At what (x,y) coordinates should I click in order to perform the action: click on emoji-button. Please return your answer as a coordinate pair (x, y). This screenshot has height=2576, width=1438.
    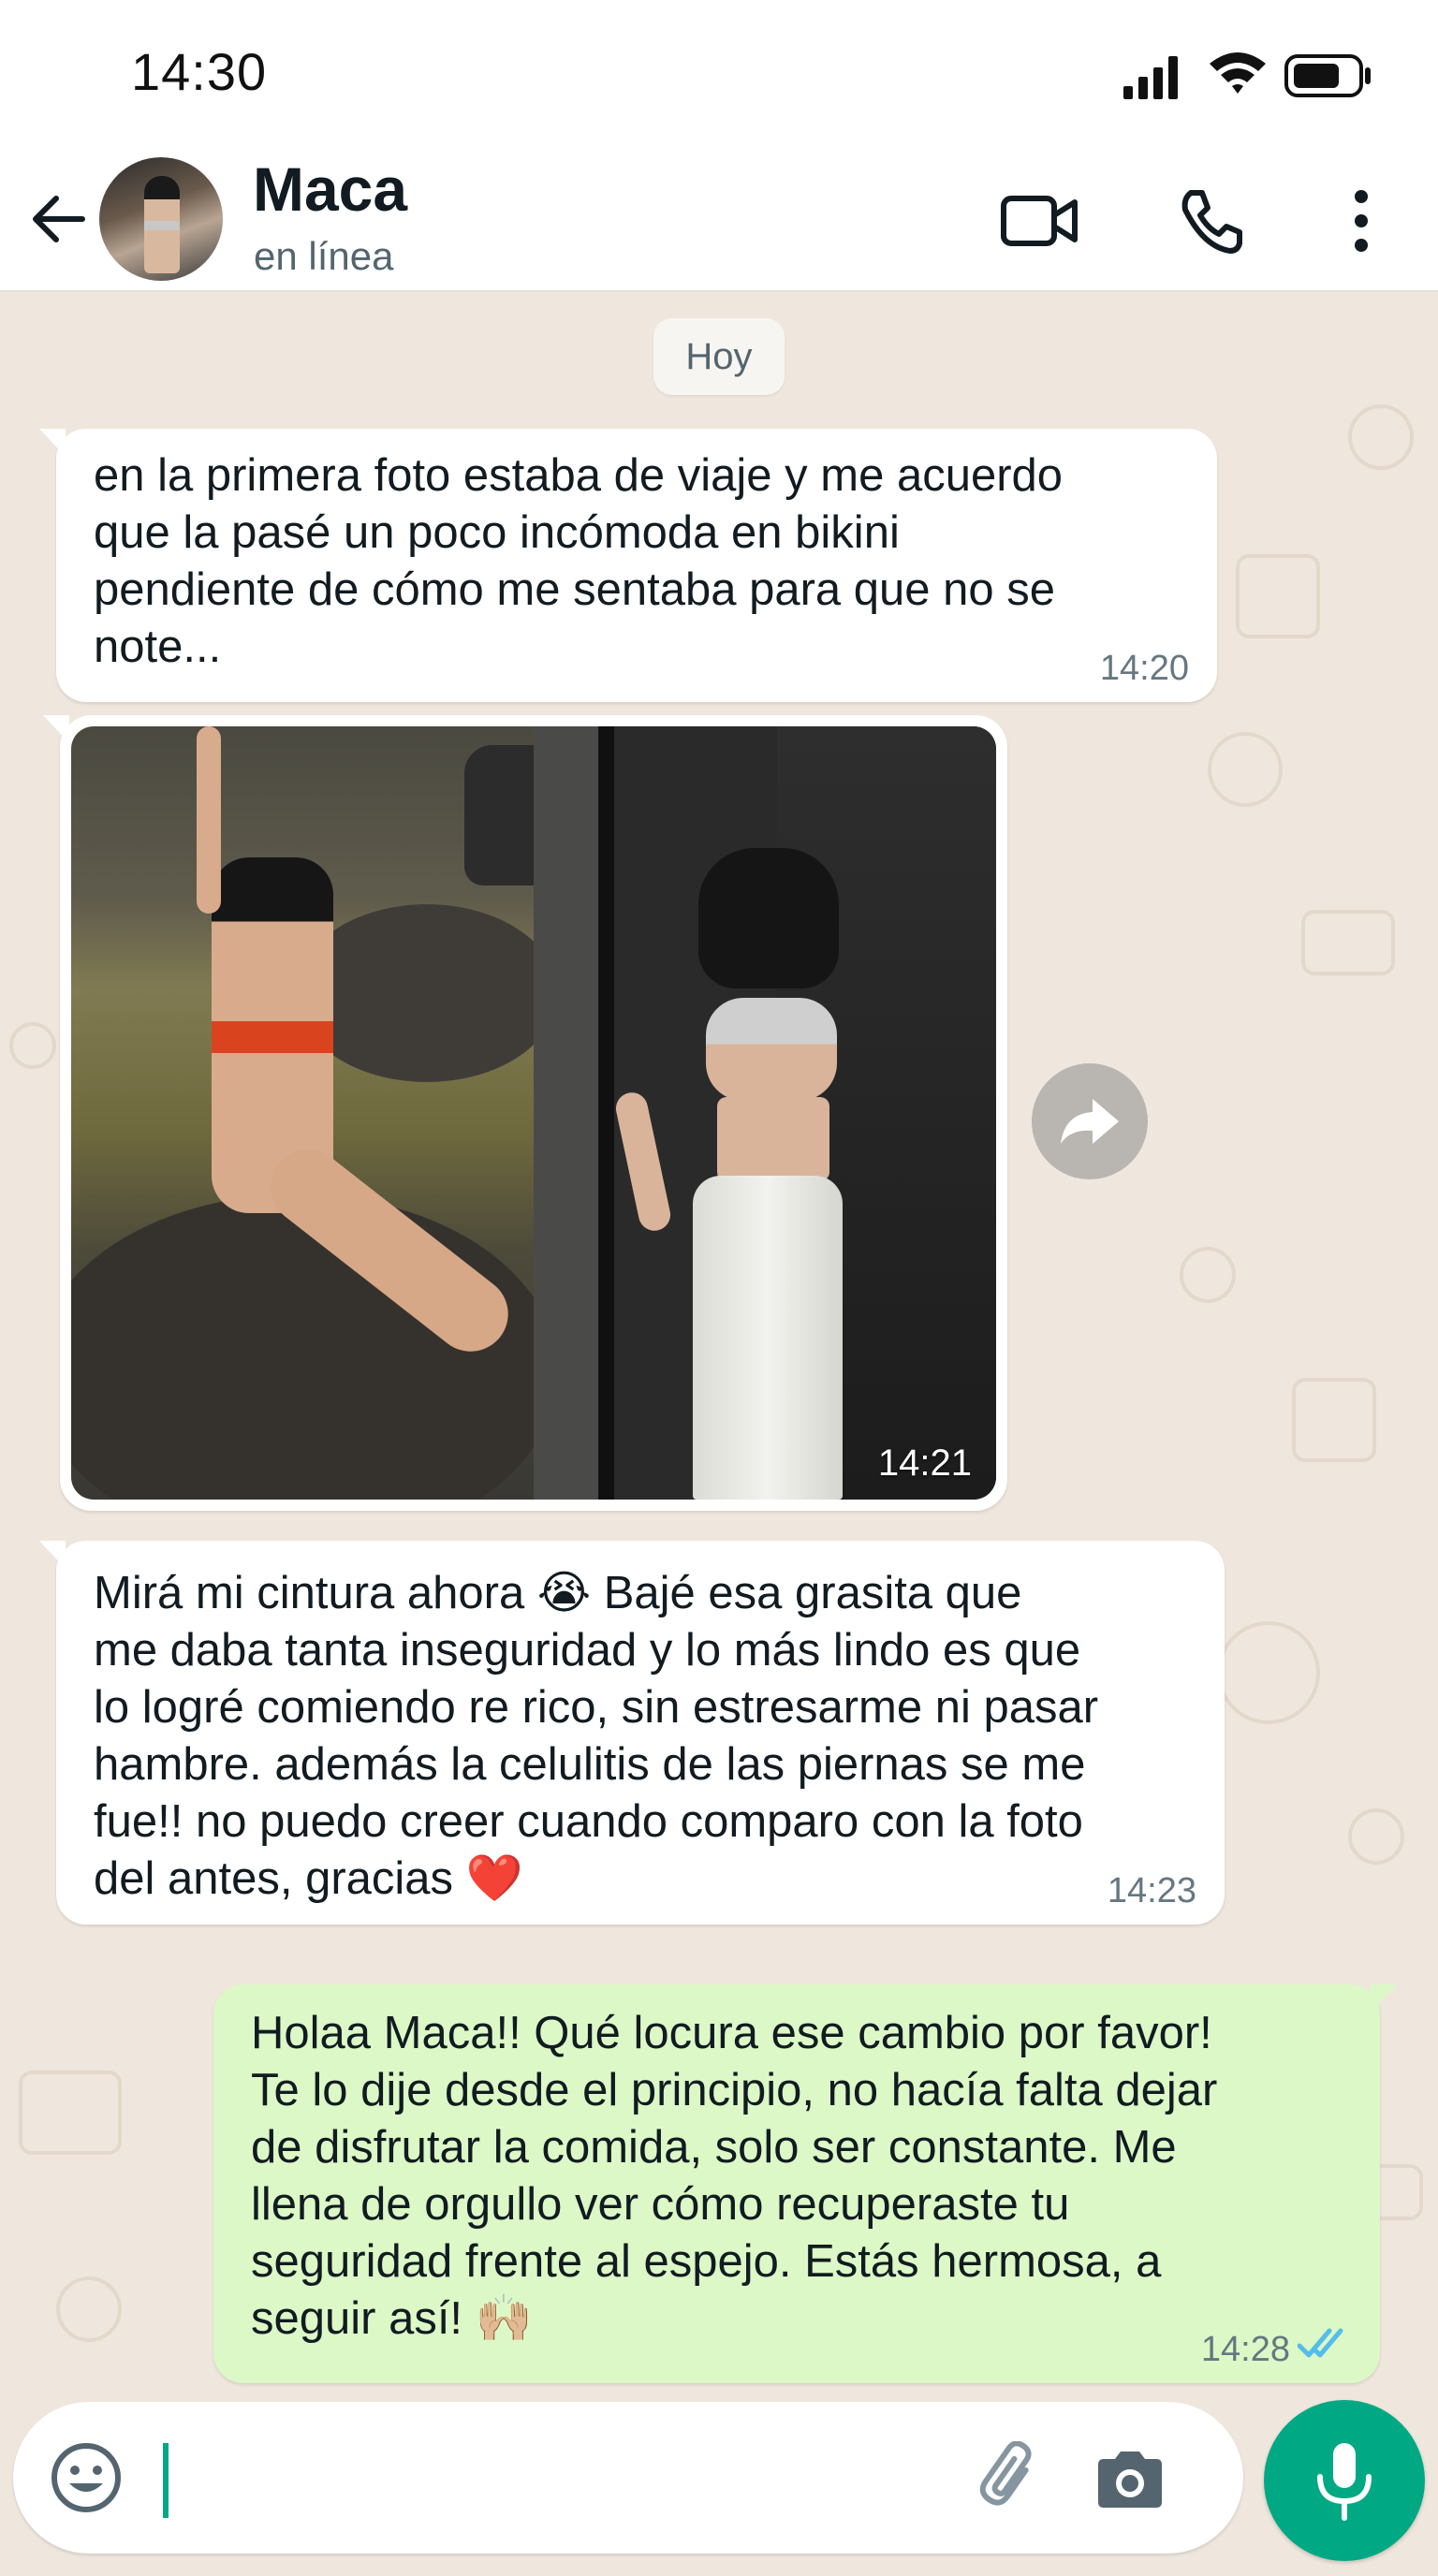
    Looking at the image, I should click on (86, 2478).